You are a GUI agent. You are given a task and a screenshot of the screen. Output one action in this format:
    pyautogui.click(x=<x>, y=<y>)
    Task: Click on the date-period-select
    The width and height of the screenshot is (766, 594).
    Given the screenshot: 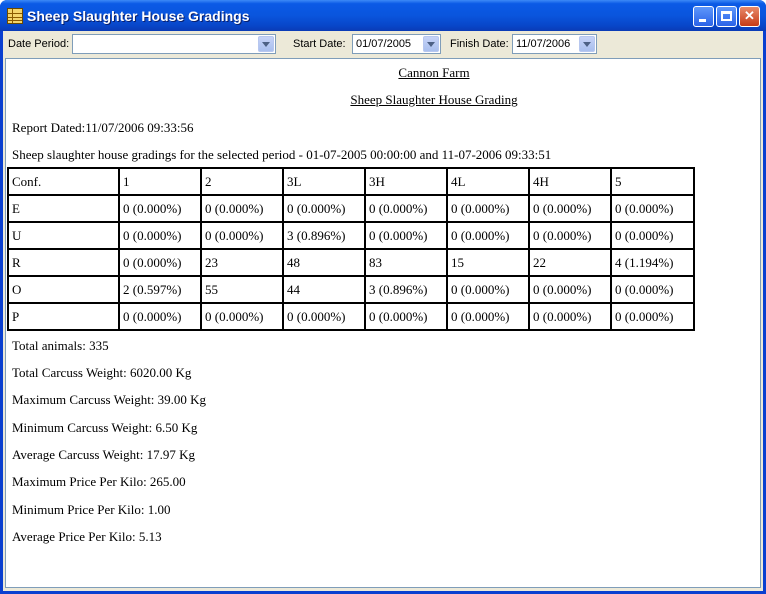 What is the action you would take?
    pyautogui.click(x=174, y=44)
    